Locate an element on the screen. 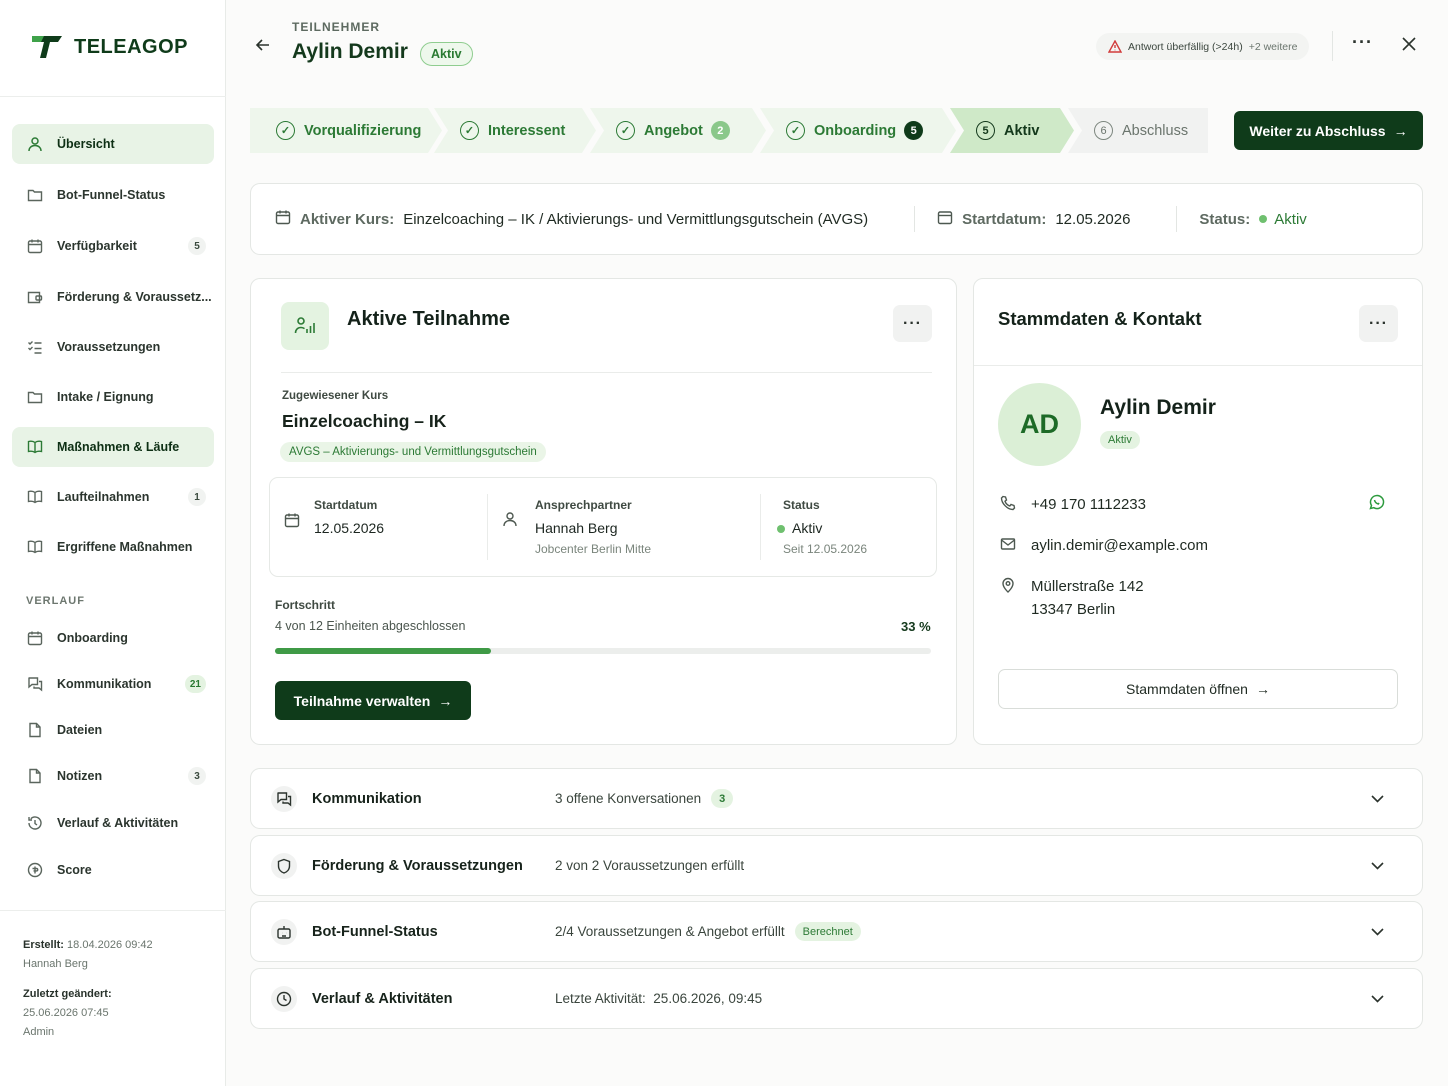 The height and width of the screenshot is (1086, 1448). step-abschluss: 6 Abschluss is located at coordinates (1138, 130).